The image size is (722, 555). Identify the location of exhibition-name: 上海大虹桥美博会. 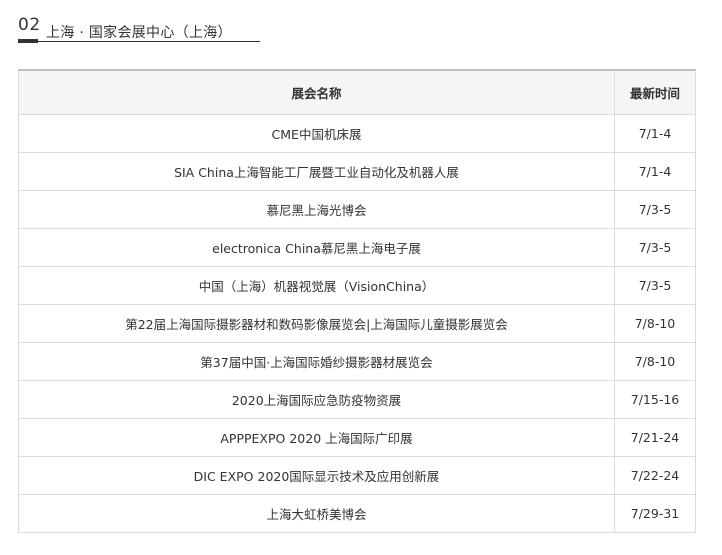
(316, 513).